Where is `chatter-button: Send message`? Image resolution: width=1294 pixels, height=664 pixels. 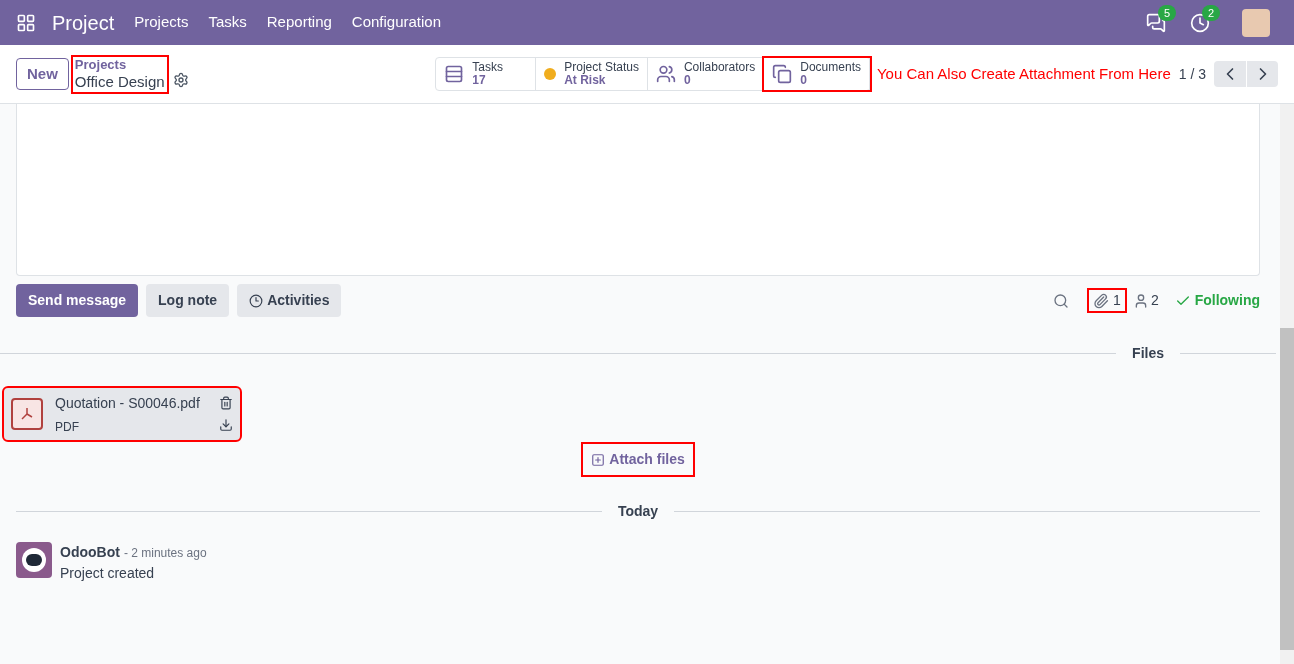
chatter-button: Send message is located at coordinates (77, 300).